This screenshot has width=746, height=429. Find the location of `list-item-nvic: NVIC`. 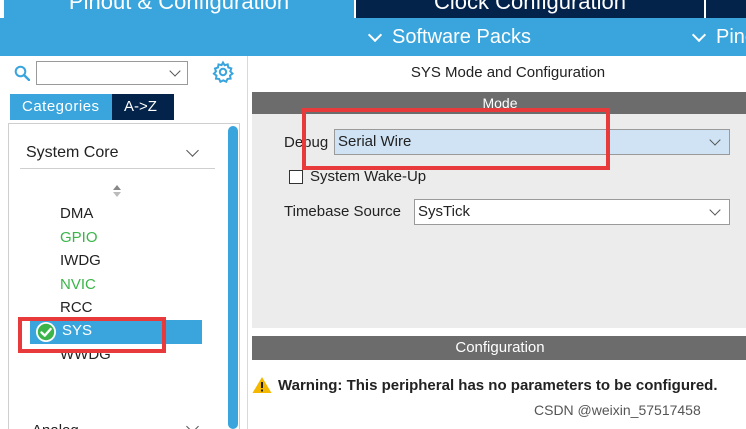

list-item-nvic: NVIC is located at coordinates (78, 284).